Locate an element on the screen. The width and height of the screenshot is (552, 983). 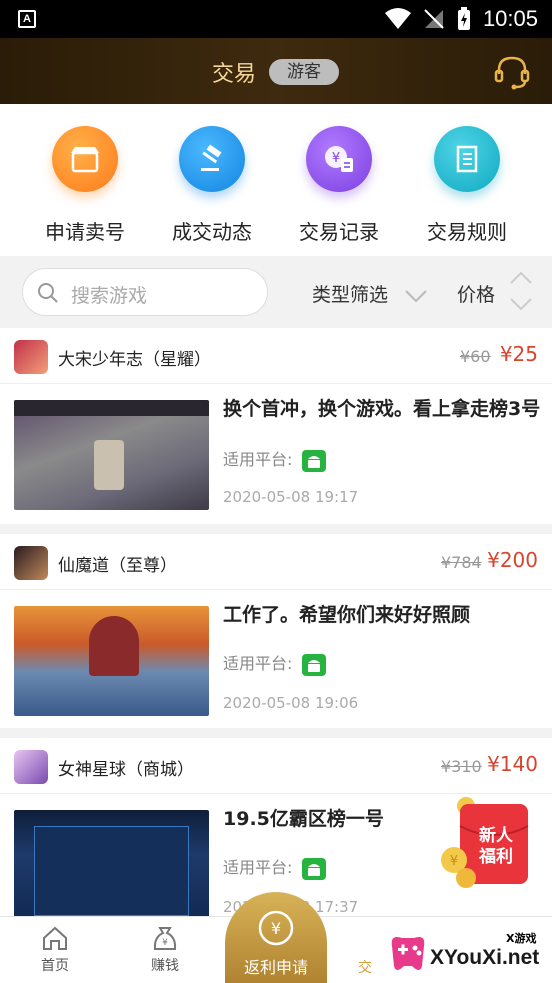
quick-label: 交易记录 is located at coordinates (339, 232).